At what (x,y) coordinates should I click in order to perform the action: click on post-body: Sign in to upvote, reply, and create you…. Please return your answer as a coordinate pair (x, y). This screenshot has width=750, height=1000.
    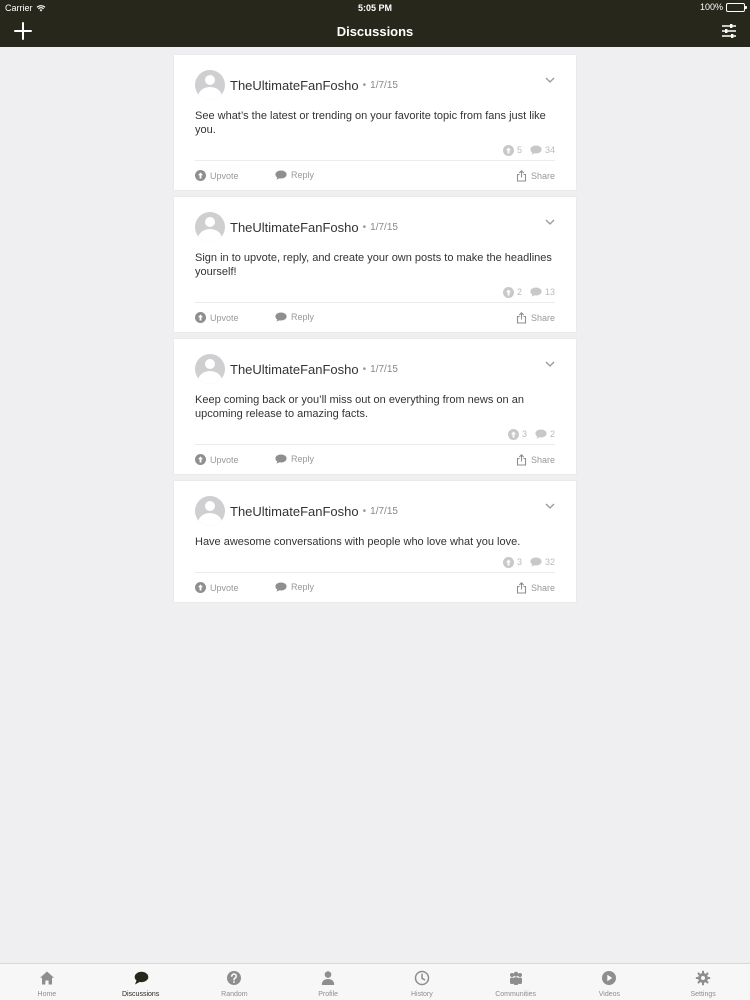
    Looking at the image, I should click on (375, 265).